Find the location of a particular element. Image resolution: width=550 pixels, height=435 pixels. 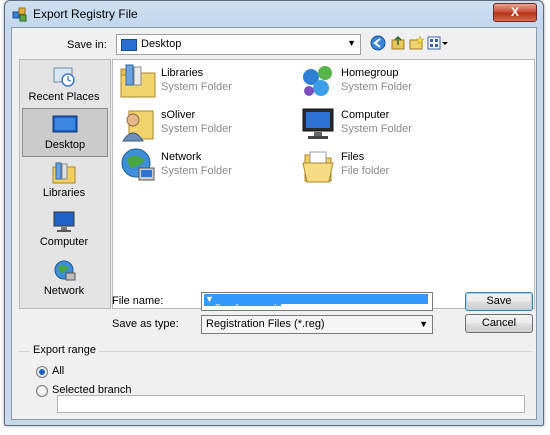

place-computer: Computer is located at coordinates (64, 229).